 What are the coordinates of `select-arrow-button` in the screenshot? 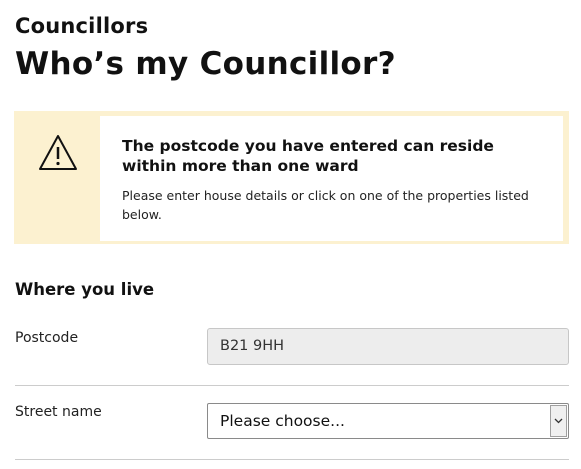 It's located at (558, 421).